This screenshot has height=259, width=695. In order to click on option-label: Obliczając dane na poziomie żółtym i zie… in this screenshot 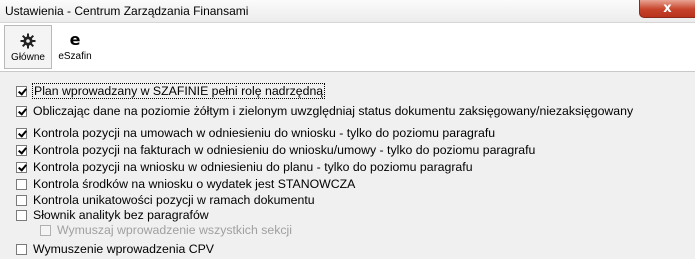, I will do `click(333, 111)`.